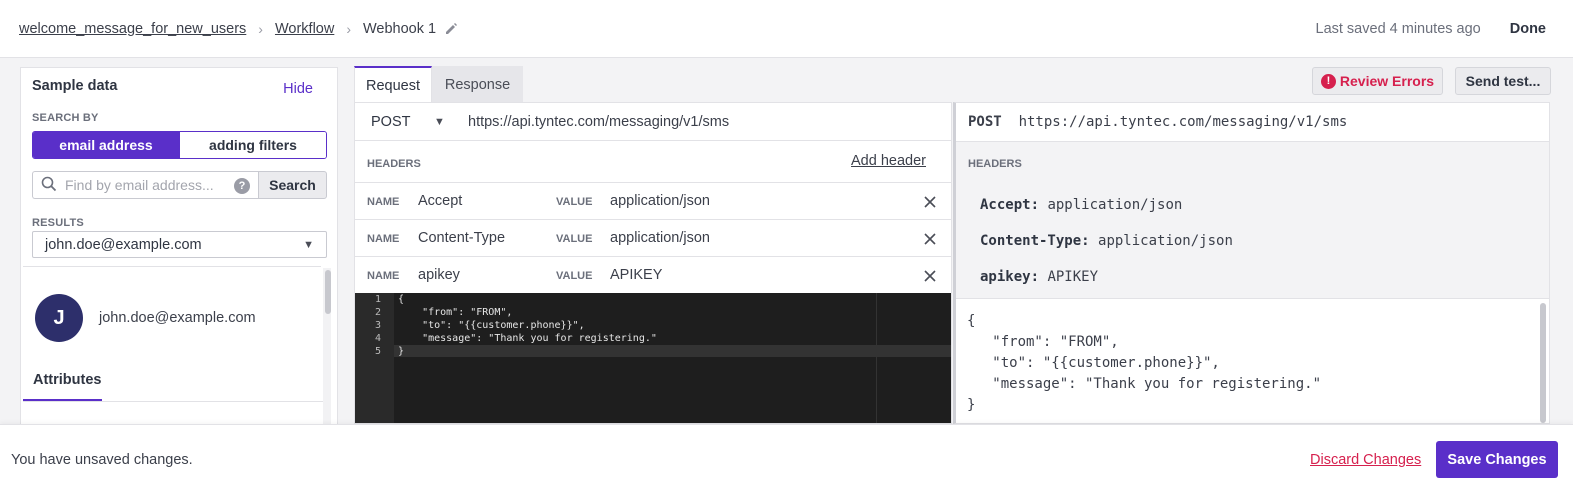  What do you see at coordinates (636, 275) in the screenshot?
I see `header-value-input: APIKEY` at bounding box center [636, 275].